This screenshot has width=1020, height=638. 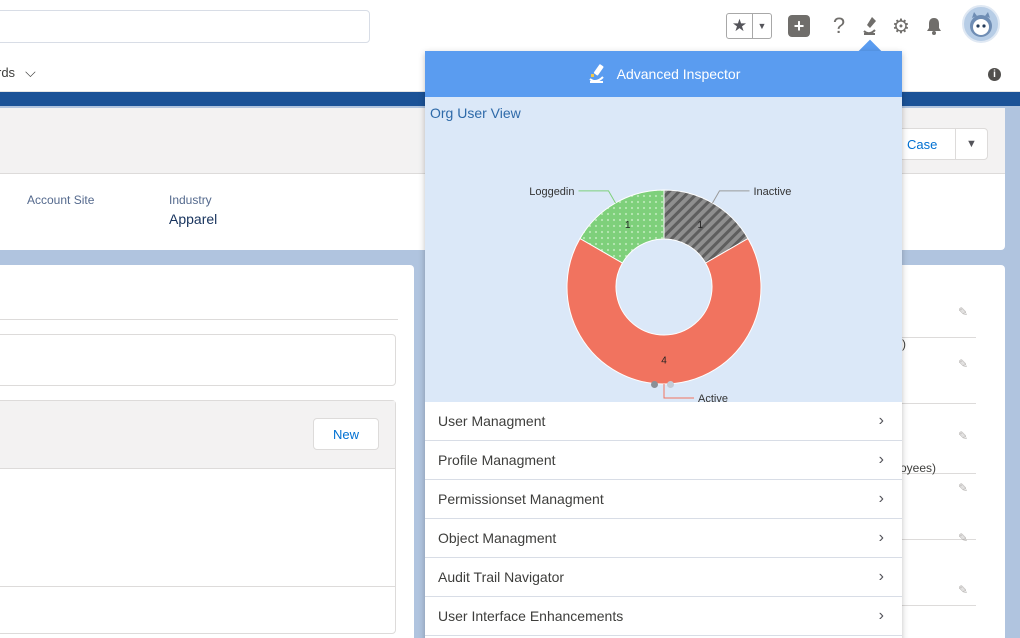 What do you see at coordinates (497, 460) in the screenshot?
I see `menu-item-label: Profile Managment` at bounding box center [497, 460].